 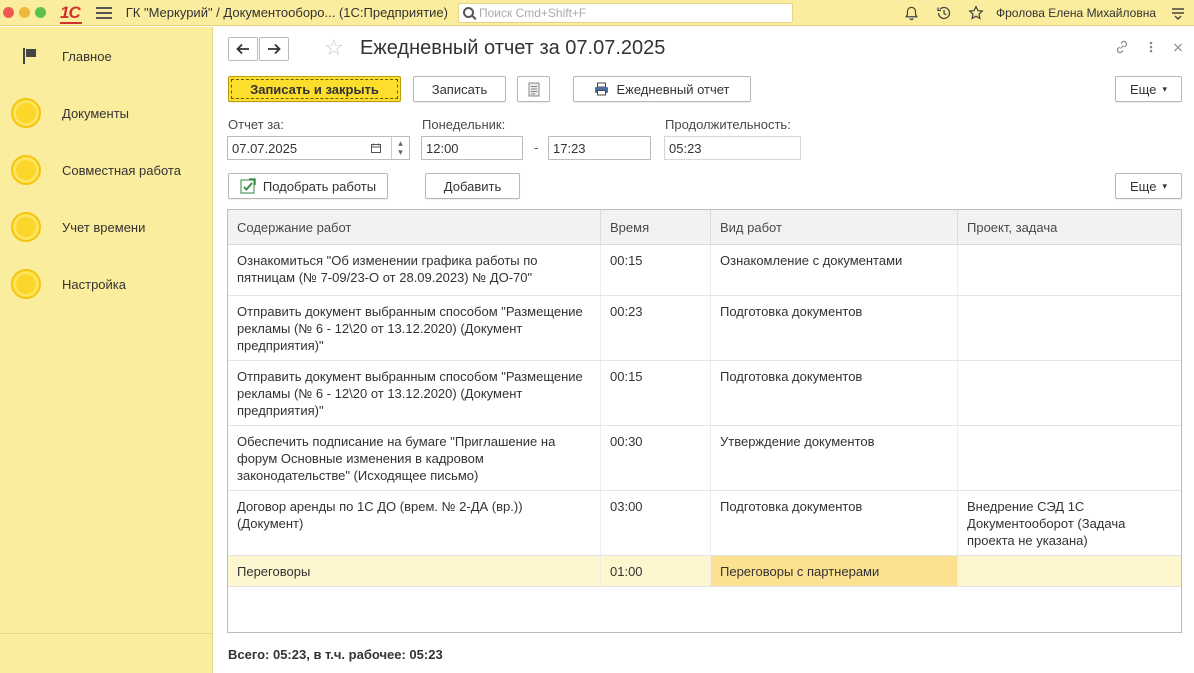 What do you see at coordinates (912, 13) in the screenshot?
I see `bell-icon` at bounding box center [912, 13].